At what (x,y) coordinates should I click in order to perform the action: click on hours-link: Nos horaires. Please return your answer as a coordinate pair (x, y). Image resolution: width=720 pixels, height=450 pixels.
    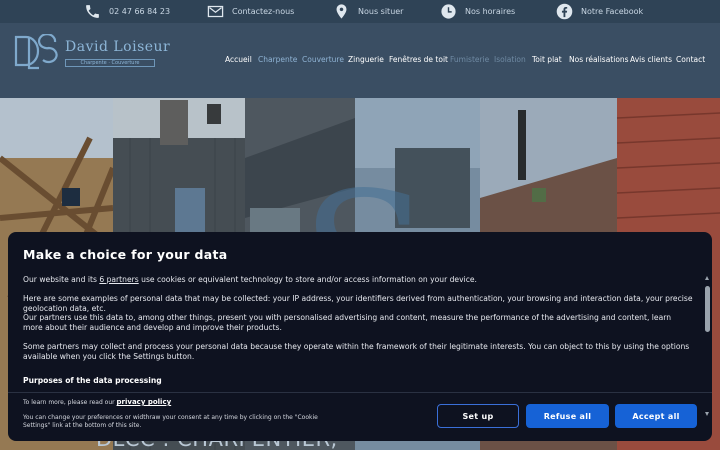
    Looking at the image, I should click on (477, 11).